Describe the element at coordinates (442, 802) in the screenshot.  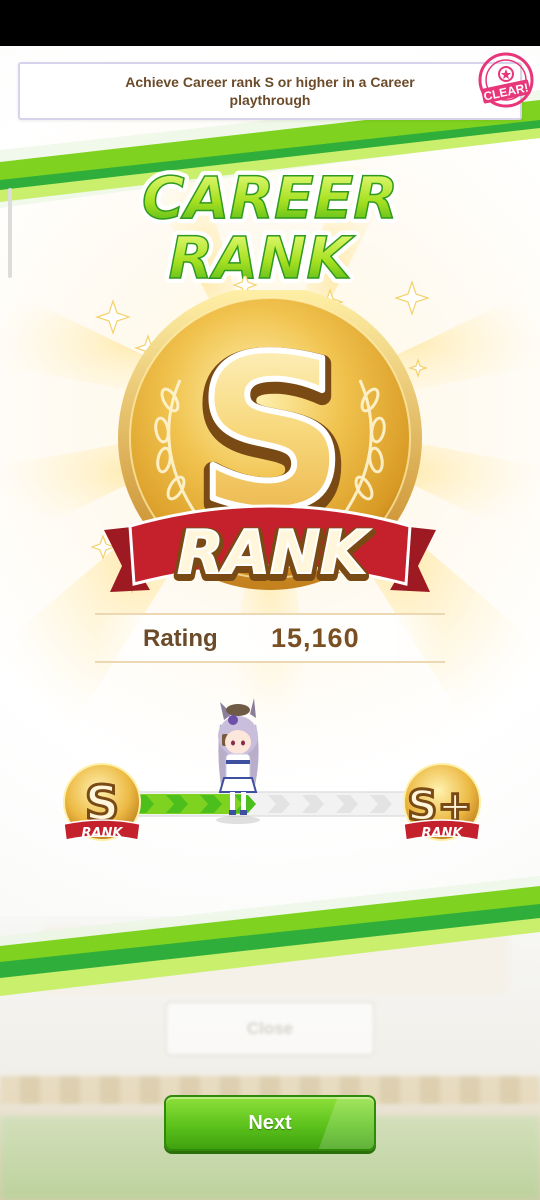
I see `next-rank-badge: S+ RANK` at that location.